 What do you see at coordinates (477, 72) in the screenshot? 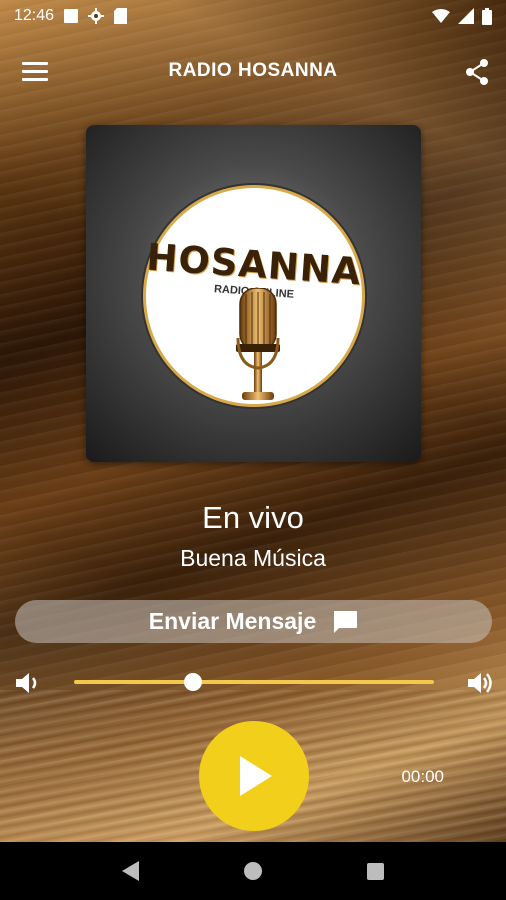
I see `share-icon` at bounding box center [477, 72].